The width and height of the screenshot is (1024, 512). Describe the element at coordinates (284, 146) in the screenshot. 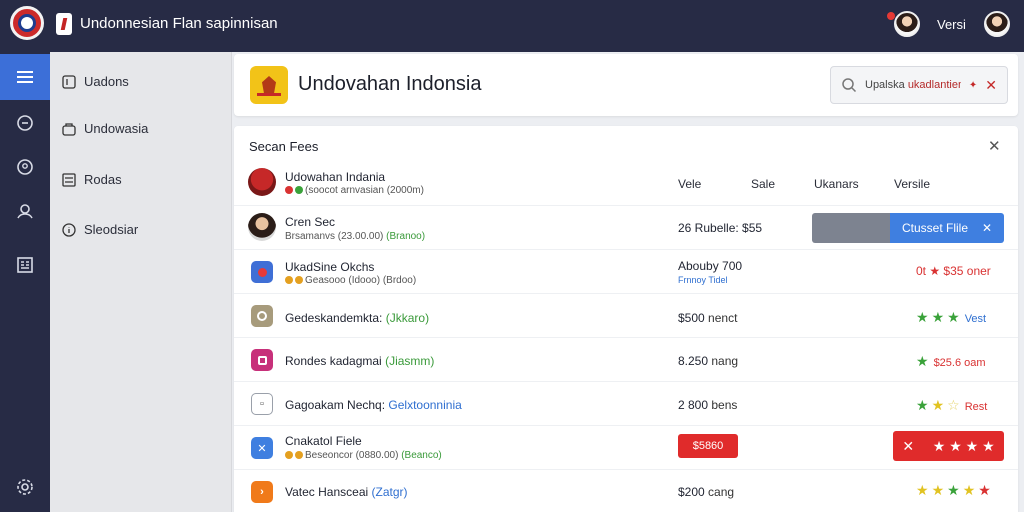

I see `card-title: Secan Fees` at that location.